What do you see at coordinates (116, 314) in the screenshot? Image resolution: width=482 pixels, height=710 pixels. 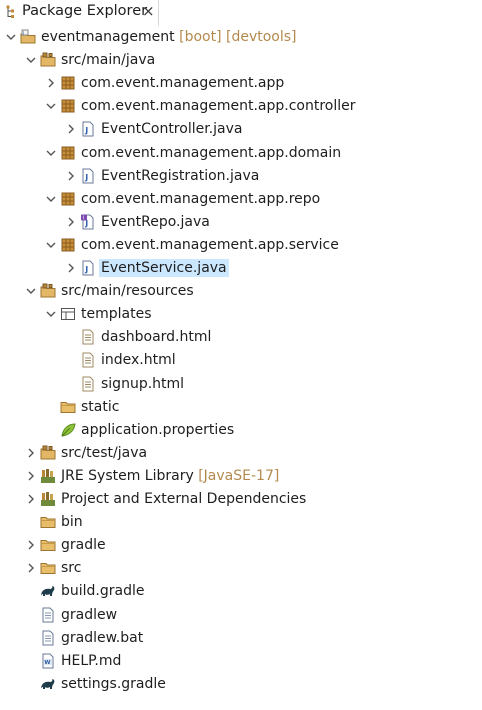 I see `tree-item-label: templates` at bounding box center [116, 314].